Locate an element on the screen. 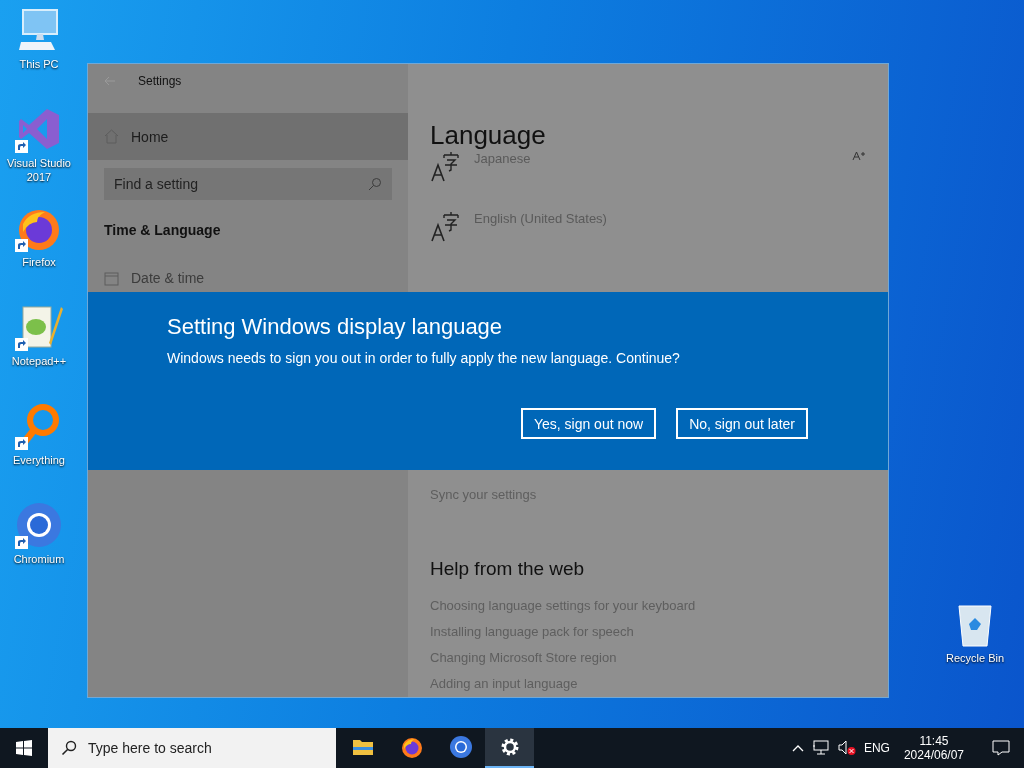 The height and width of the screenshot is (768, 1024). desktop-icon: Recycle Bin is located at coordinates (975, 649).